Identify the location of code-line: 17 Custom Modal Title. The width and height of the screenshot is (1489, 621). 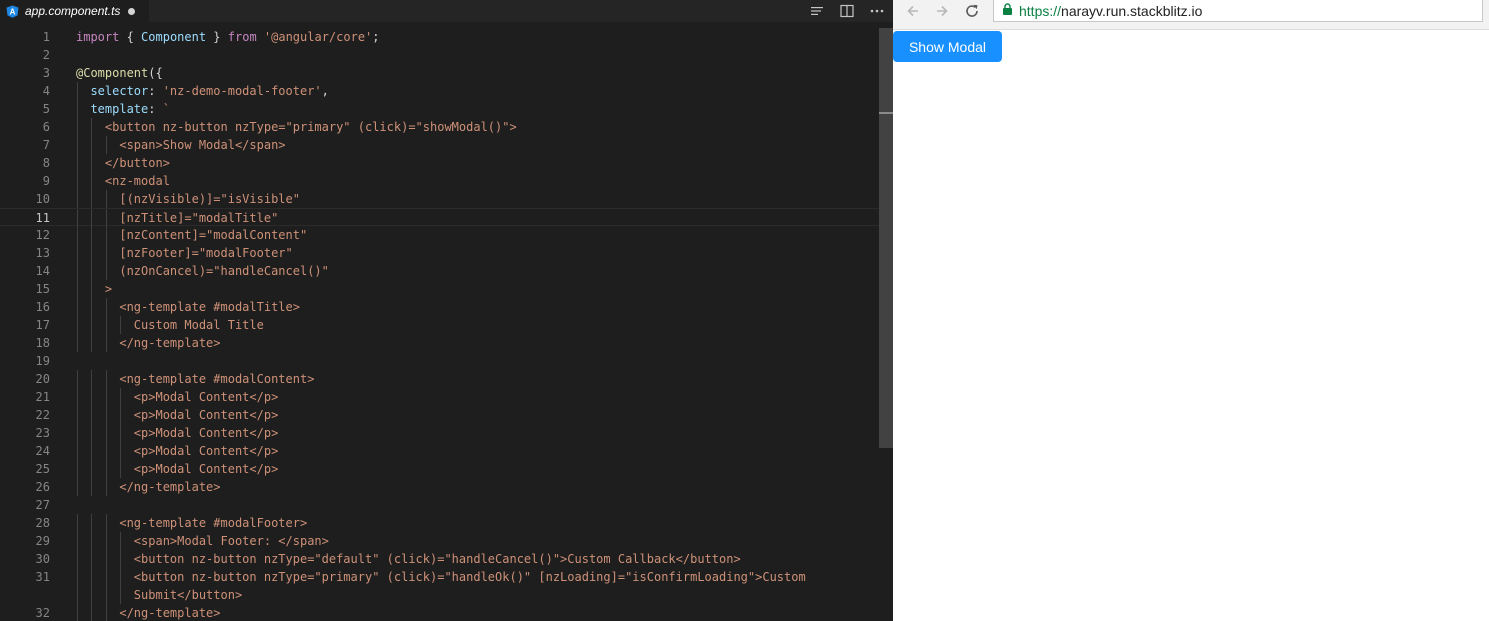
(439, 325).